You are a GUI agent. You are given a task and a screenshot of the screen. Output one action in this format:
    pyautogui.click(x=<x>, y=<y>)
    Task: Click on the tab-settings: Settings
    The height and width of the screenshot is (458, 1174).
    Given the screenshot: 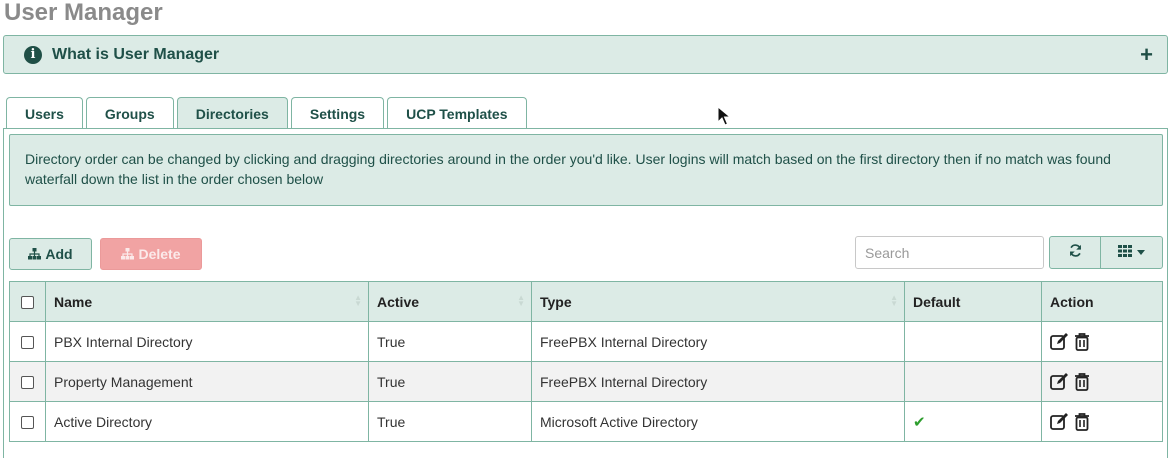 What is the action you would take?
    pyautogui.click(x=337, y=113)
    